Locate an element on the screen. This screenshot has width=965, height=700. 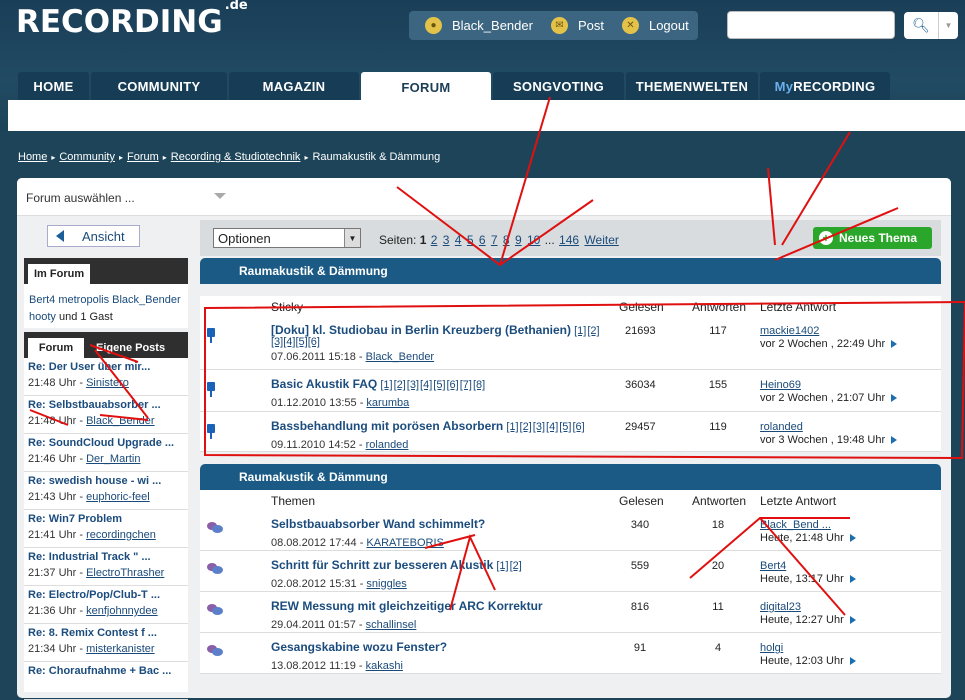
post-link: ✉ Post is located at coordinates (577, 25).